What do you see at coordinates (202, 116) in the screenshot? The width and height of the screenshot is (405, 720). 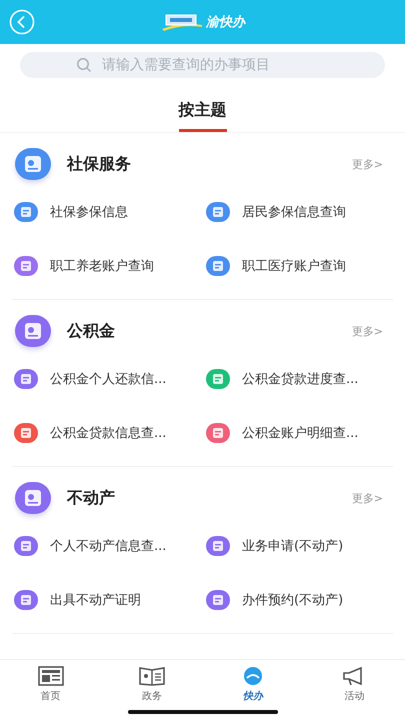 I see `topic-tab: 按主题` at bounding box center [202, 116].